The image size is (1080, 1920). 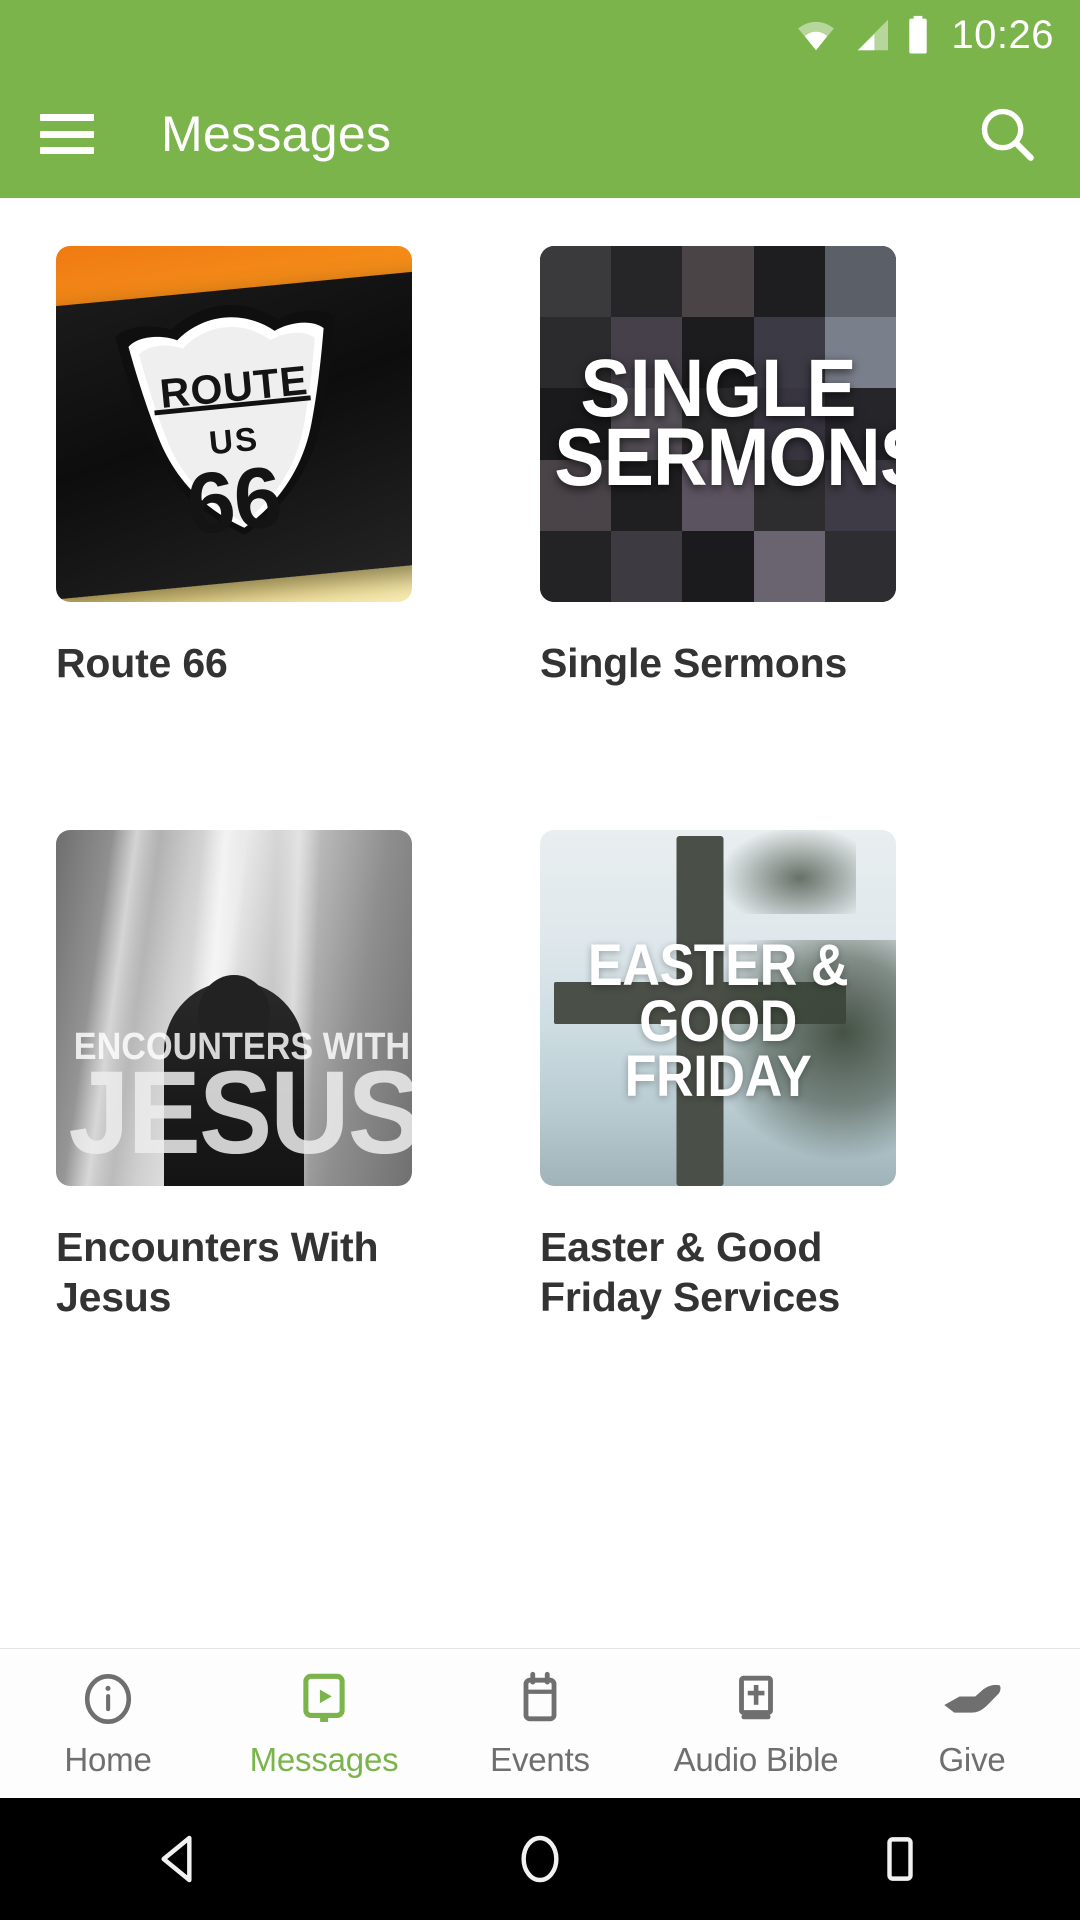 I want to click on grid-row-spacer, so click(x=540, y=759).